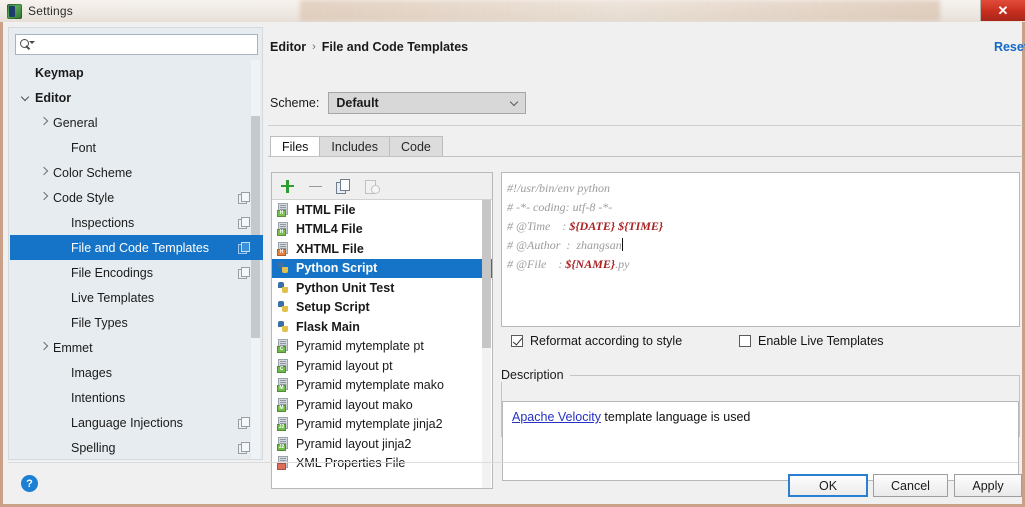 The width and height of the screenshot is (1025, 507). I want to click on sidebar-item-live-templates: Live Templates, so click(136, 297).